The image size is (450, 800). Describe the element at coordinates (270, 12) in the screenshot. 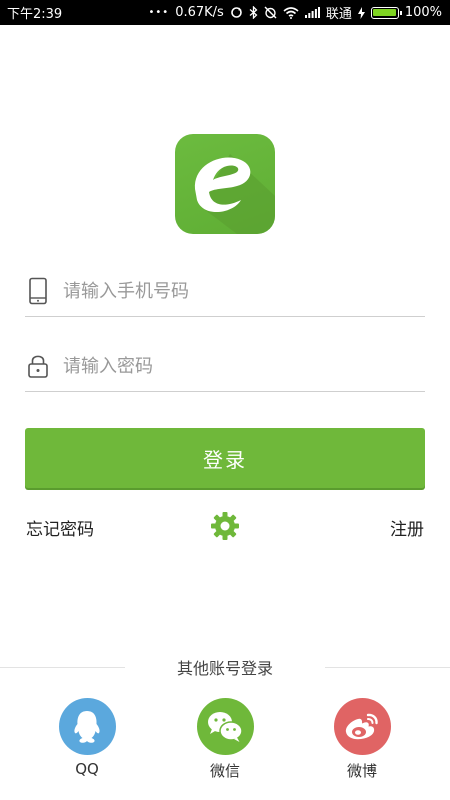

I see `alarm-off-icon` at that location.